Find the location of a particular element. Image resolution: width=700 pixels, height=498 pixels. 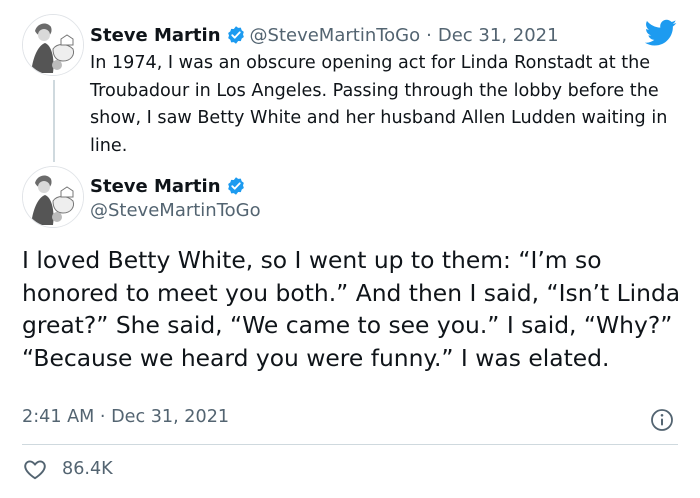

tweet-timestamp: 2:41 AM · Dec 31, 2021 is located at coordinates (125, 417).